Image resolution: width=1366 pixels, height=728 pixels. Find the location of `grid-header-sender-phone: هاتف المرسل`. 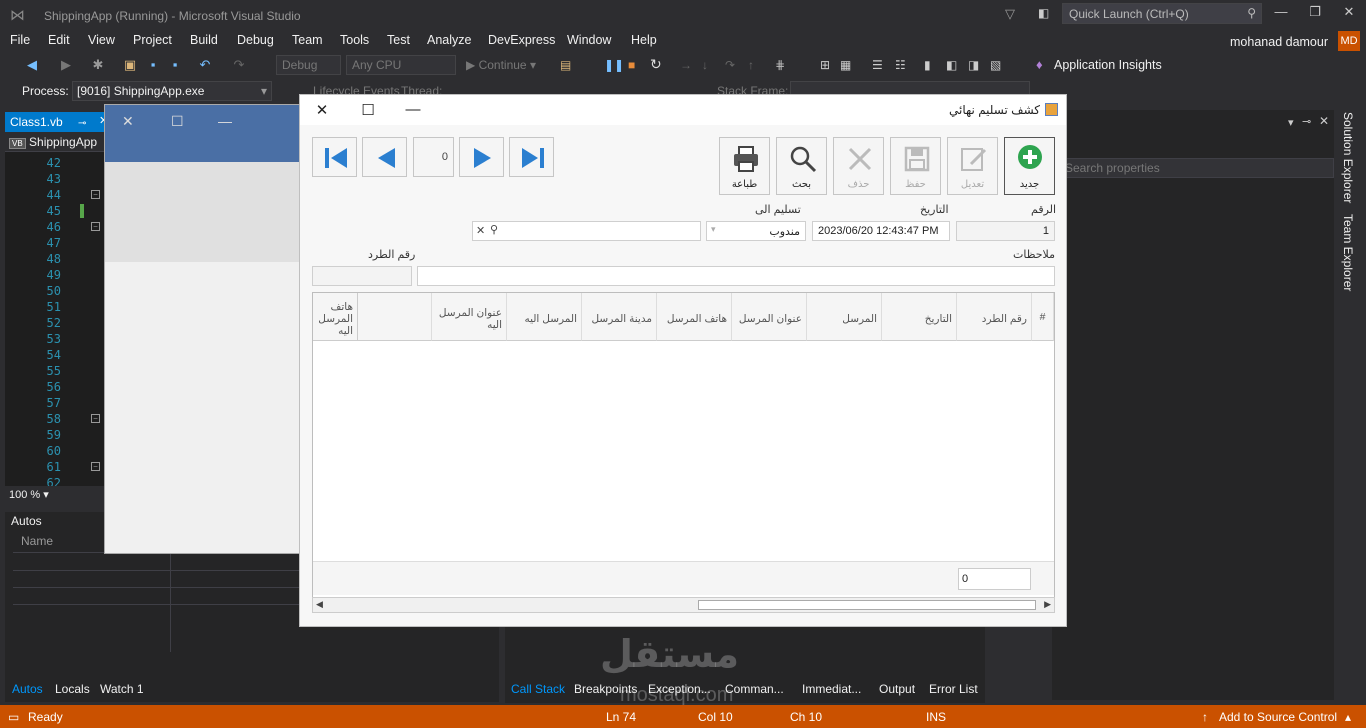

grid-header-sender-phone: هاتف المرسل is located at coordinates (694, 317).